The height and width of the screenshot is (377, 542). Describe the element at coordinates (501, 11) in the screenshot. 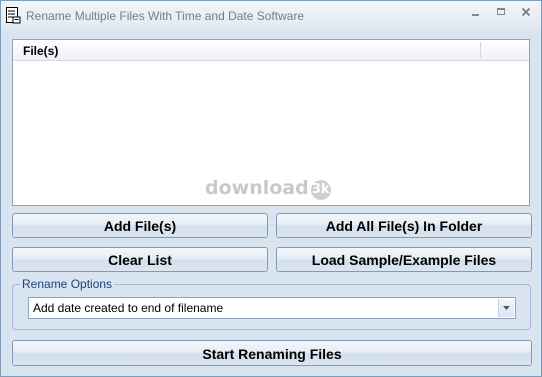

I see `maximize-icon` at that location.